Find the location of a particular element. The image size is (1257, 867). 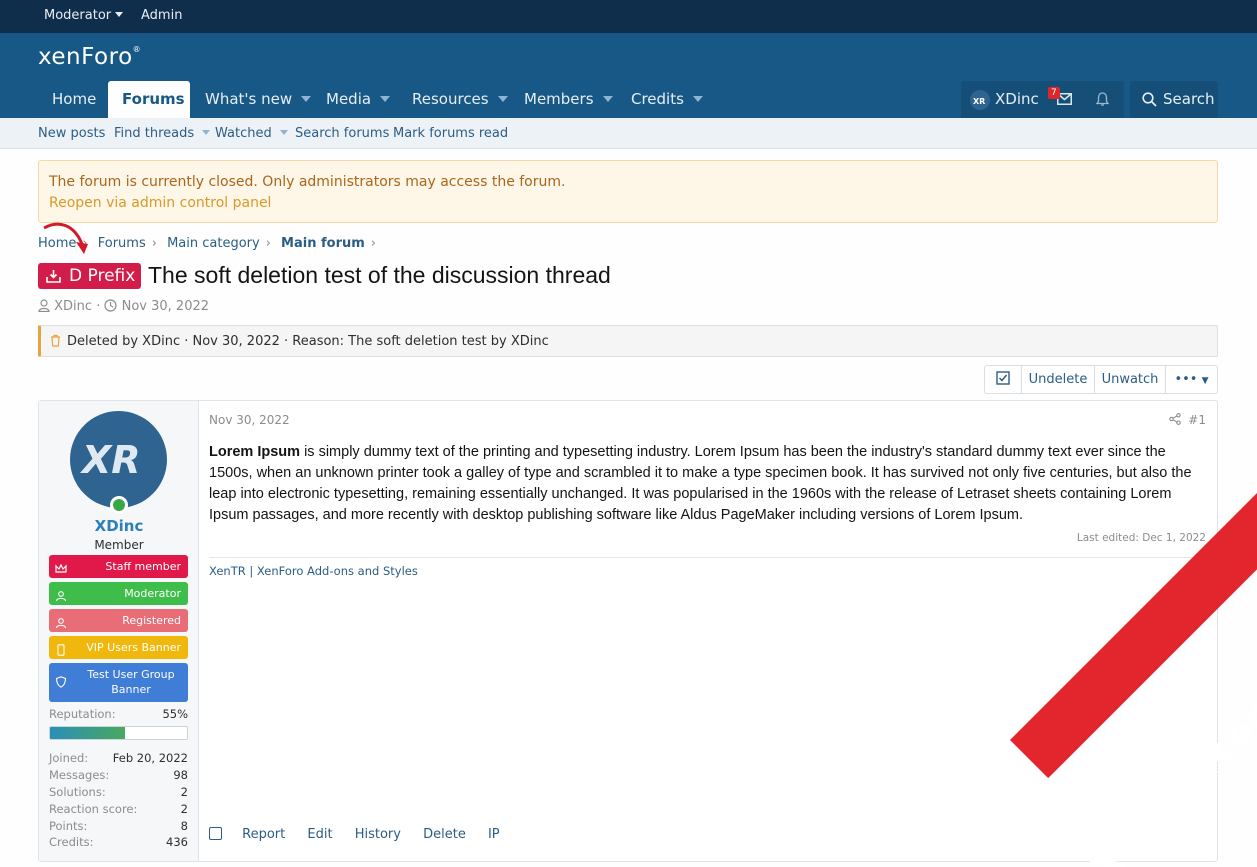

avatar: XR is located at coordinates (118, 459).